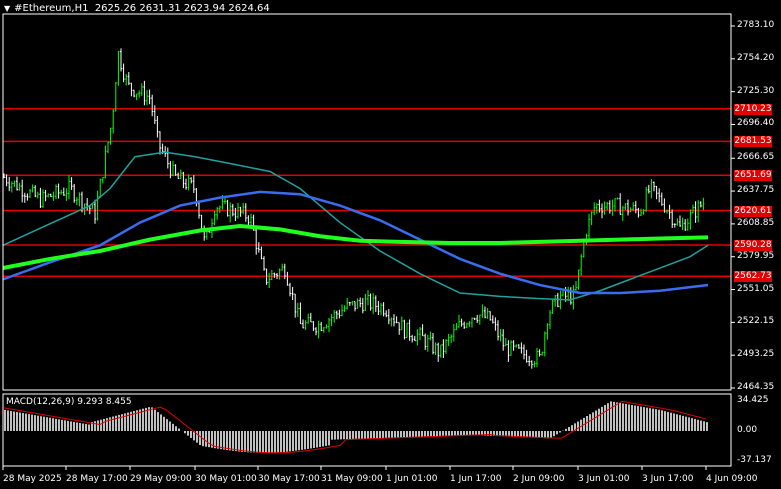  What do you see at coordinates (756, 123) in the screenshot?
I see `price-tick-label: 2696.40` at bounding box center [756, 123].